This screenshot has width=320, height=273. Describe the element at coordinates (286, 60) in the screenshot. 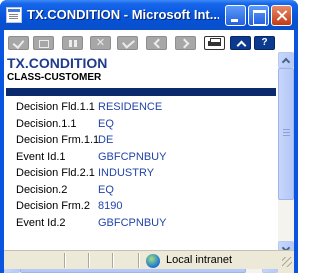

I see `scroll-up-button` at that location.